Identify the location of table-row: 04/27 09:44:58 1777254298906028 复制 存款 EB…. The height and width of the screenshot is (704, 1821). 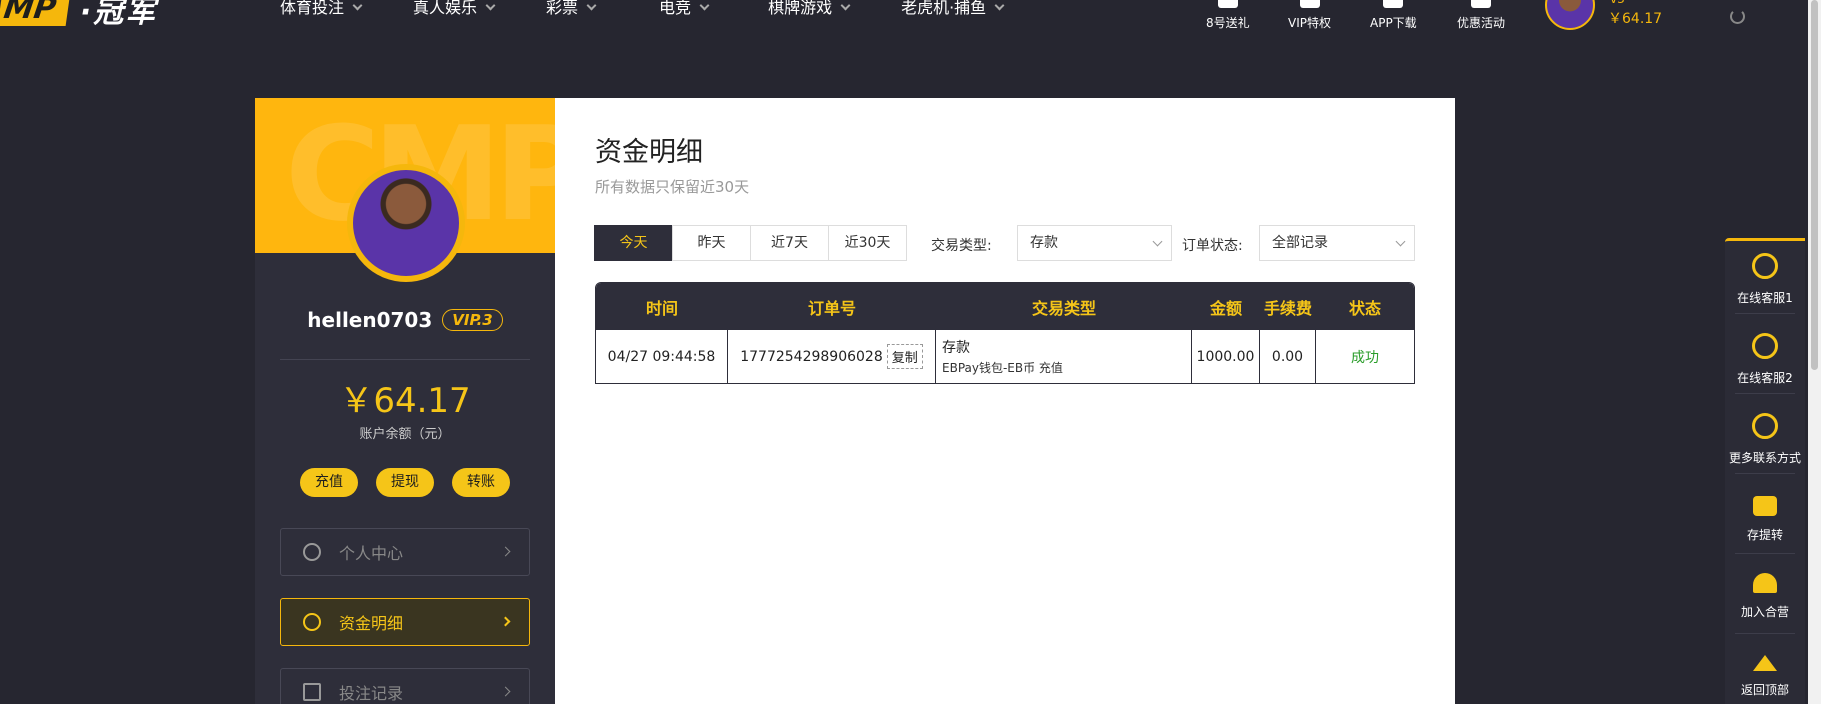
(1005, 356).